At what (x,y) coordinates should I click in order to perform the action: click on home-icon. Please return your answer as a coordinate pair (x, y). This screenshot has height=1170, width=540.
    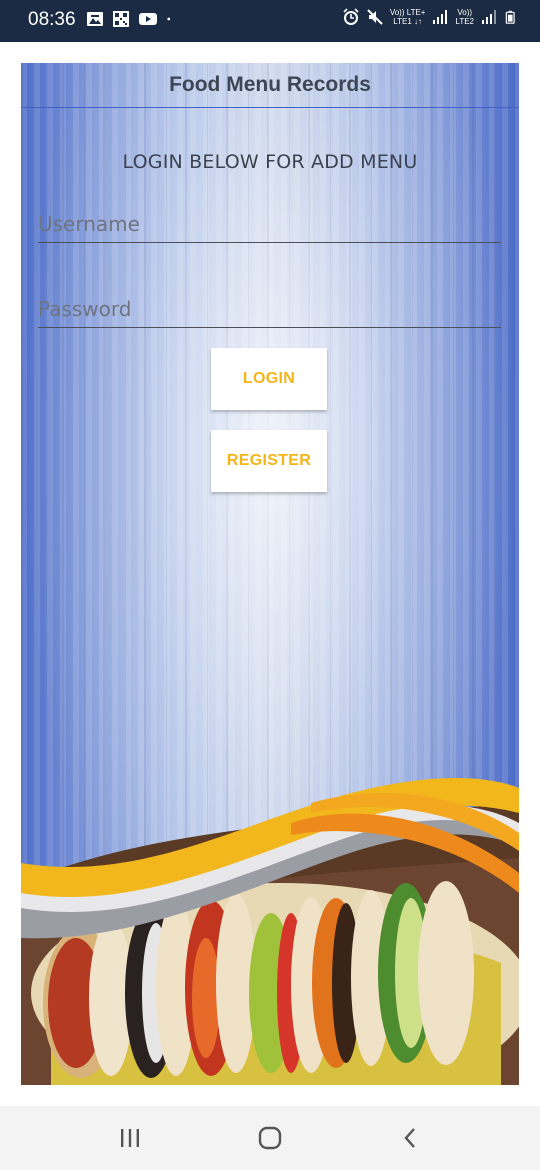
    Looking at the image, I should click on (270, 1138).